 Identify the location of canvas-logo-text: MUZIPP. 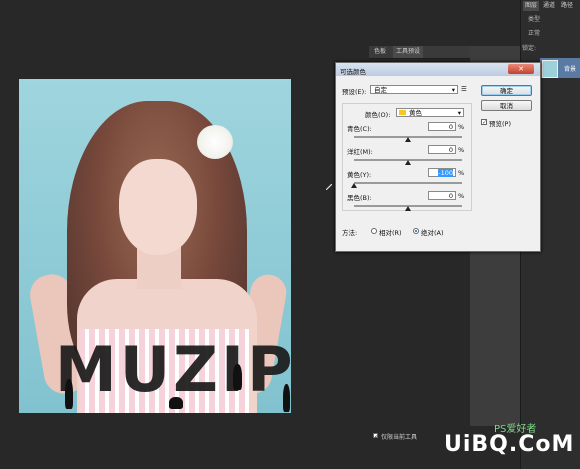
(173, 369).